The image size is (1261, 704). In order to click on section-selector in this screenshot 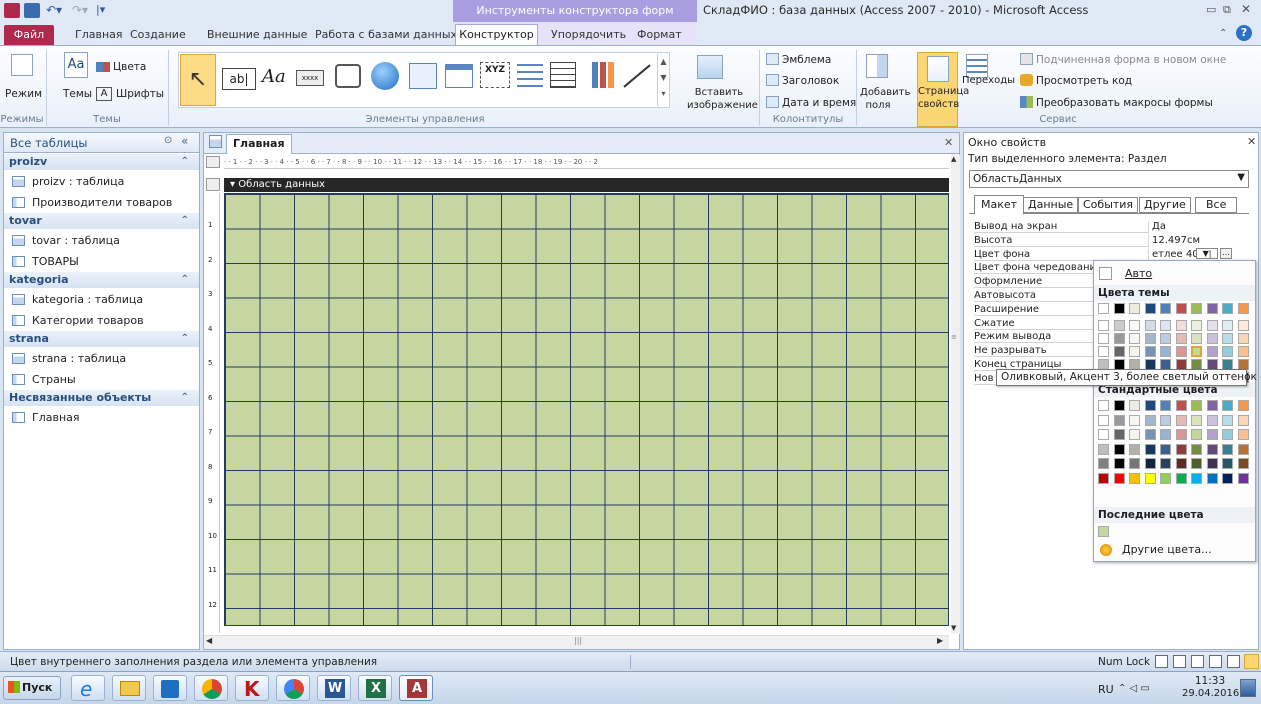, I will do `click(213, 184)`.